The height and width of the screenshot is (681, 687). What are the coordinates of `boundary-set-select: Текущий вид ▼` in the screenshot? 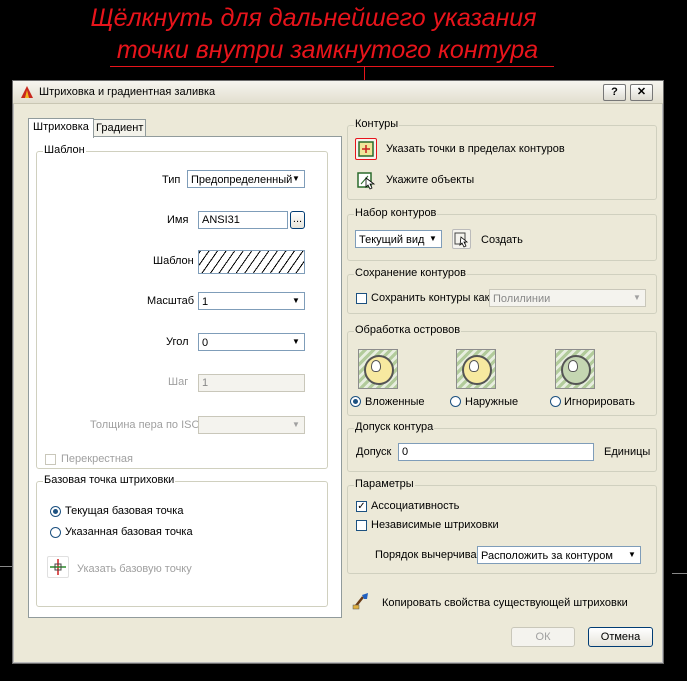 It's located at (398, 239).